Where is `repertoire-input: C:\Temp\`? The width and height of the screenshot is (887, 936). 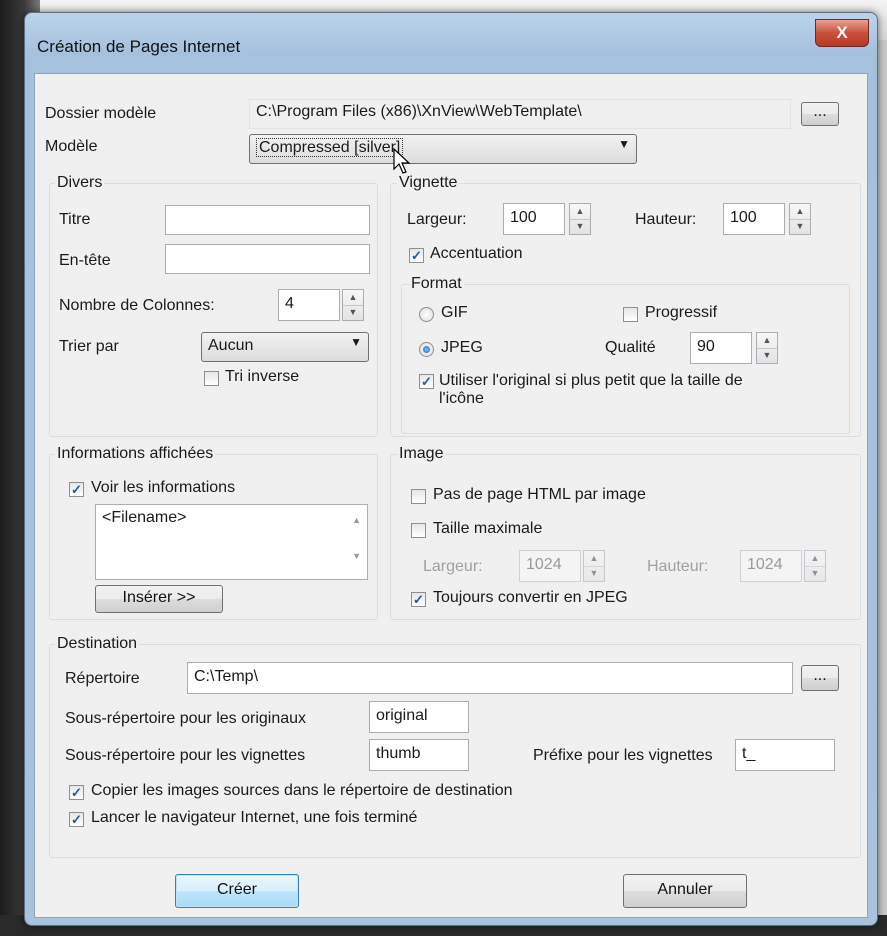
repertoire-input: C:\Temp\ is located at coordinates (490, 678).